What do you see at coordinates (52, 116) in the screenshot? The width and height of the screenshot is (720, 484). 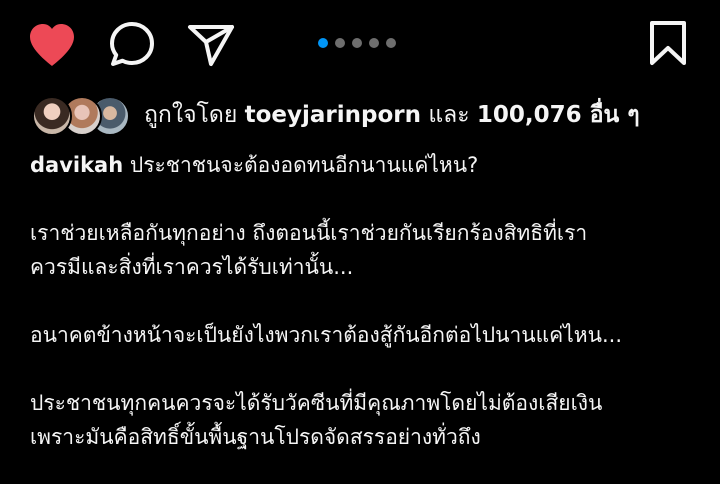 I see `avatar` at bounding box center [52, 116].